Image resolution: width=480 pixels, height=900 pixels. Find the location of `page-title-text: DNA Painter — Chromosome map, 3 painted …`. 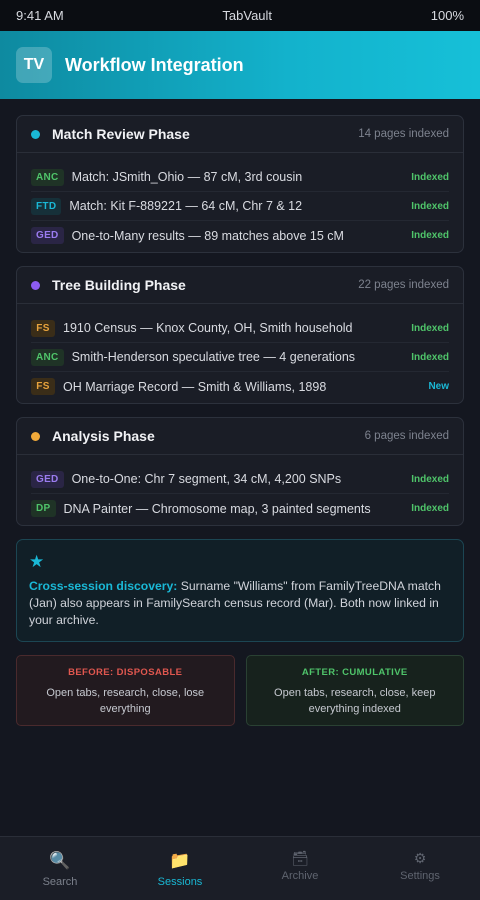

page-title-text: DNA Painter — Chromosome map, 3 painted … is located at coordinates (217, 508).